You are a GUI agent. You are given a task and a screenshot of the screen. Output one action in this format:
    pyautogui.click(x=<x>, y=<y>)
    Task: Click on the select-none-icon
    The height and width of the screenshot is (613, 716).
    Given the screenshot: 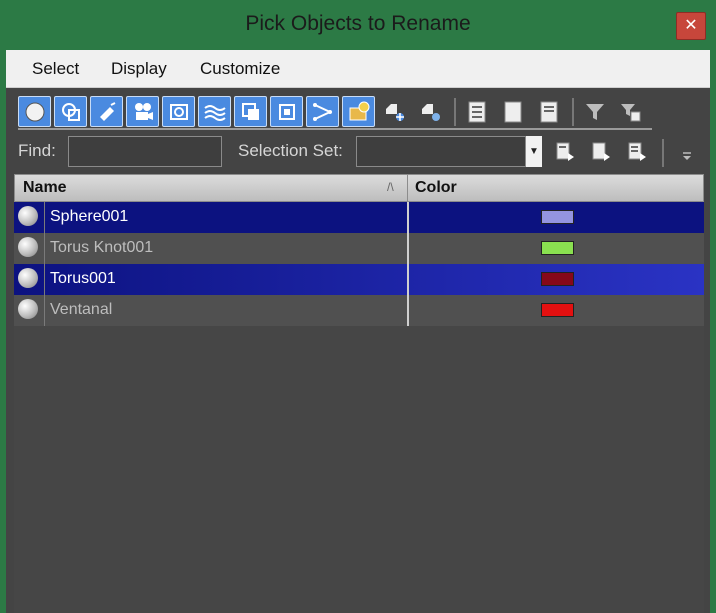 What is the action you would take?
    pyautogui.click(x=512, y=111)
    